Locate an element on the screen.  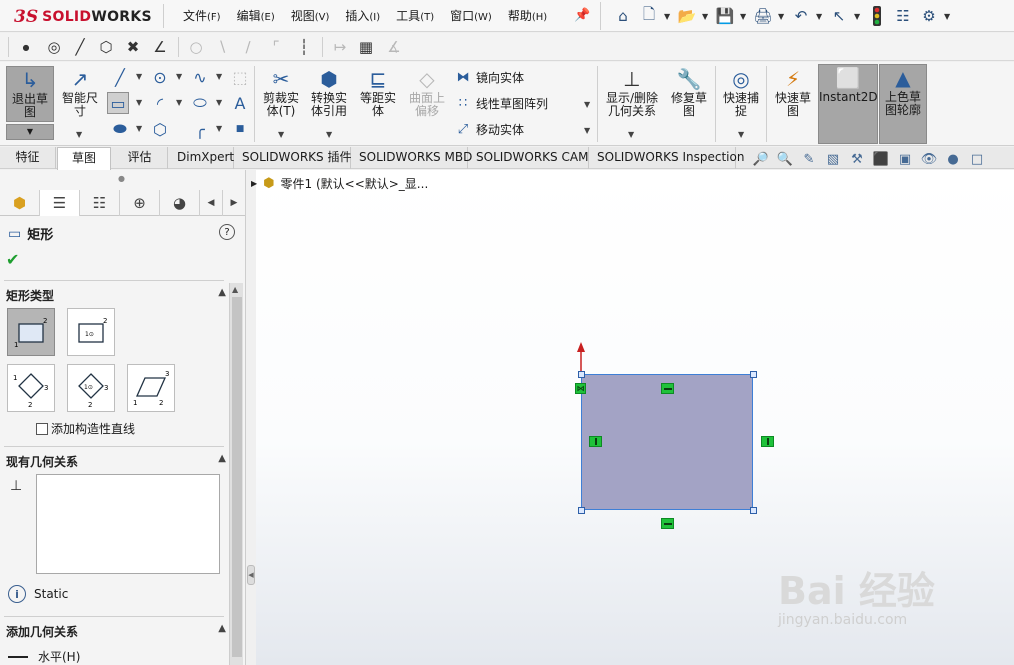
panel-grip-icon: ● is located at coordinates (121, 178).